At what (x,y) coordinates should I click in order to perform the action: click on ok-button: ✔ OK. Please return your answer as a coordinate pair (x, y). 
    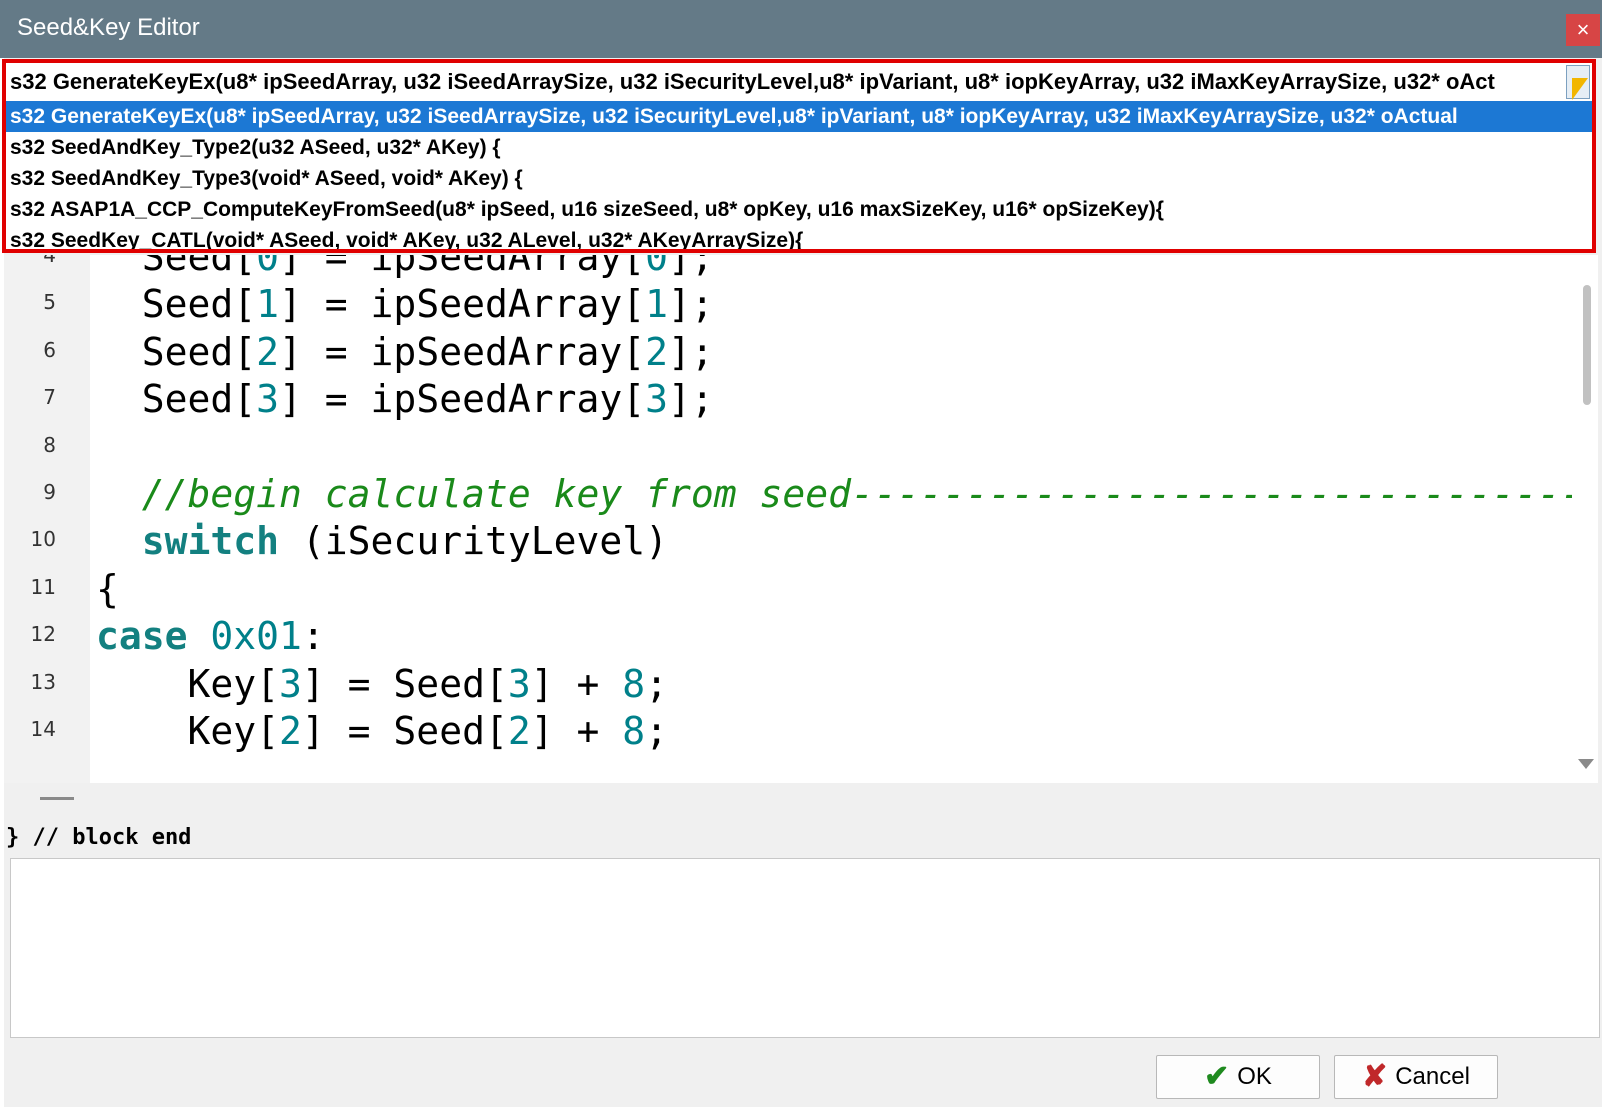
    Looking at the image, I should click on (1238, 1077).